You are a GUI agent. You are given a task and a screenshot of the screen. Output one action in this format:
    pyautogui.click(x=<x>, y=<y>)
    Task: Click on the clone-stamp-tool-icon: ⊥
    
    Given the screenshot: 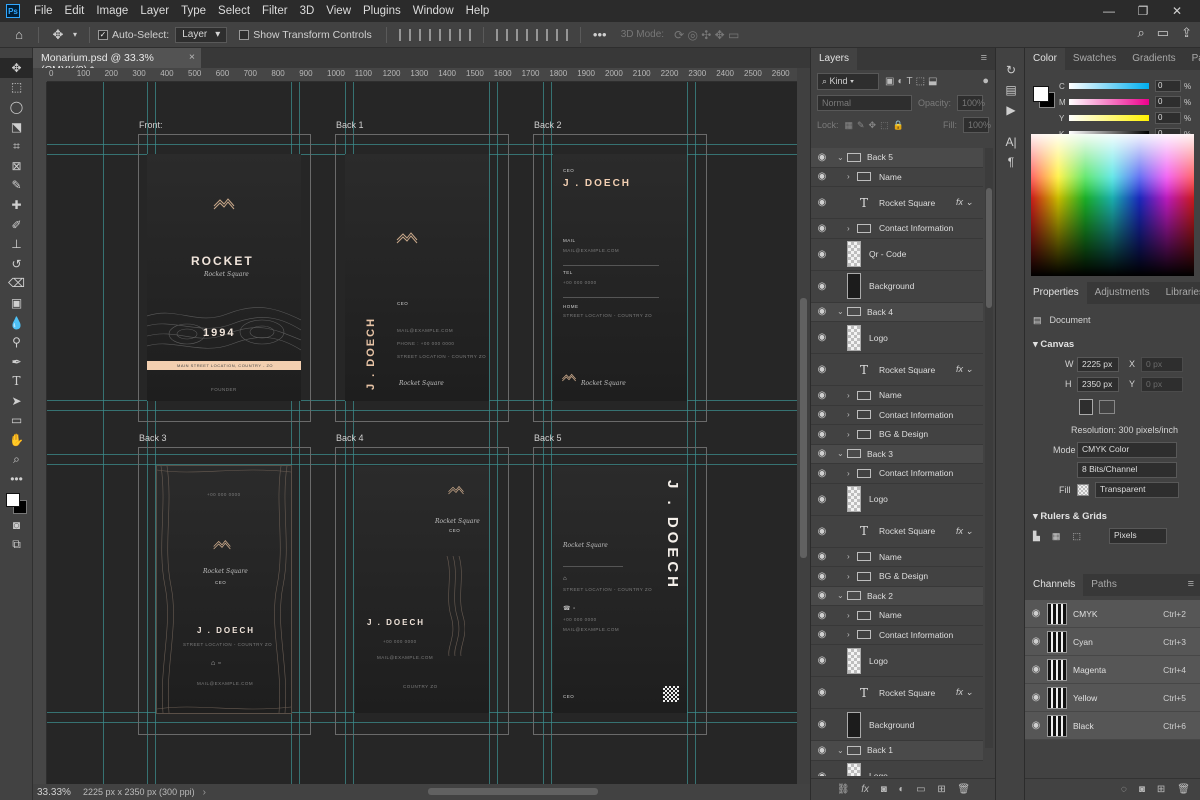 What is the action you would take?
    pyautogui.click(x=16, y=244)
    